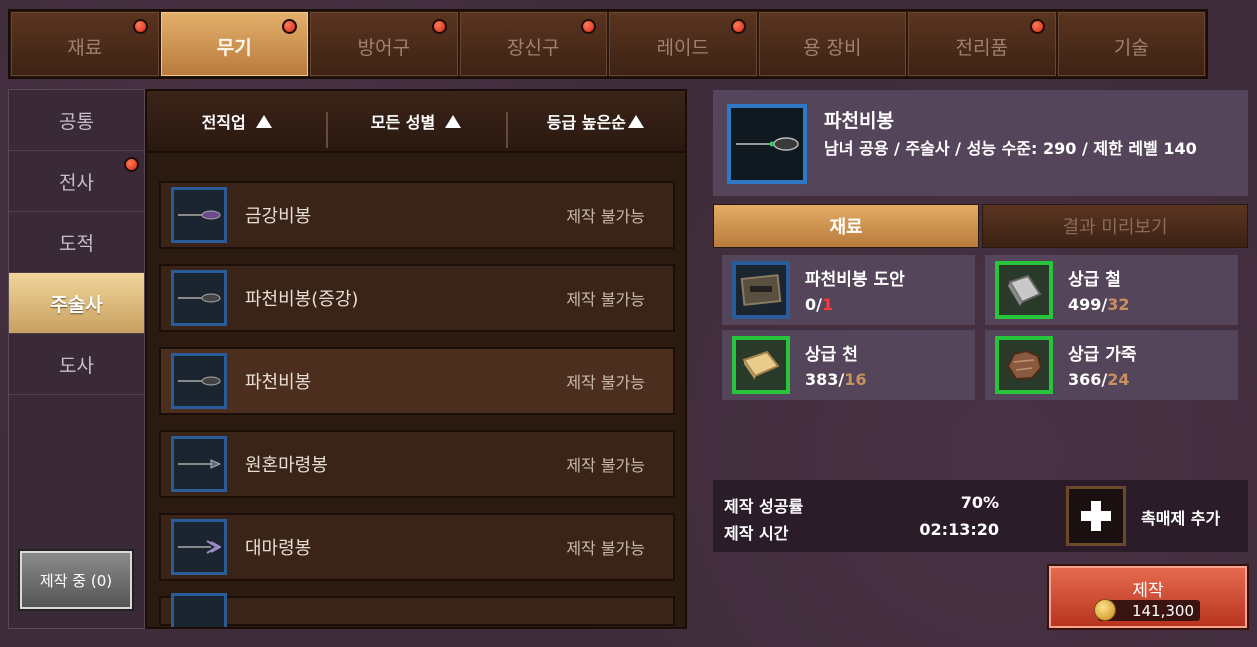 This screenshot has width=1257, height=647. I want to click on category-taoist: 도사, so click(76, 364).